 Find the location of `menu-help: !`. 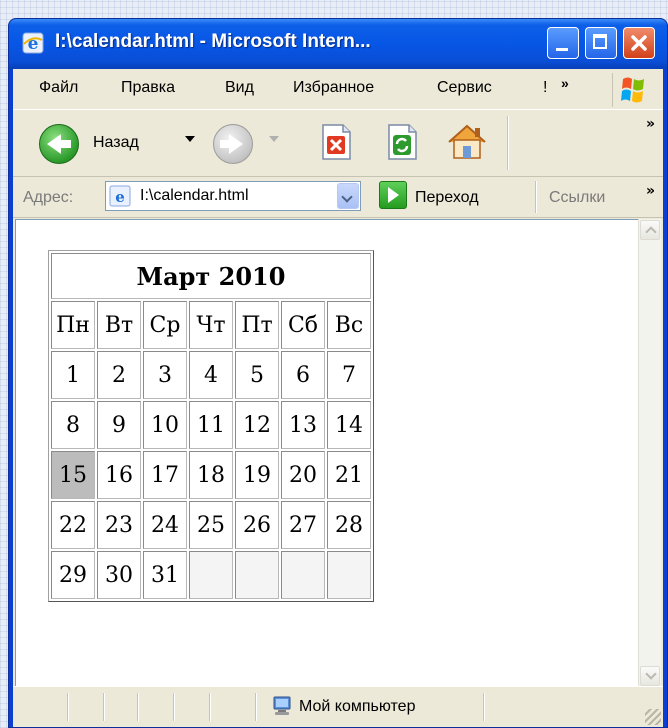

menu-help: ! is located at coordinates (545, 88).